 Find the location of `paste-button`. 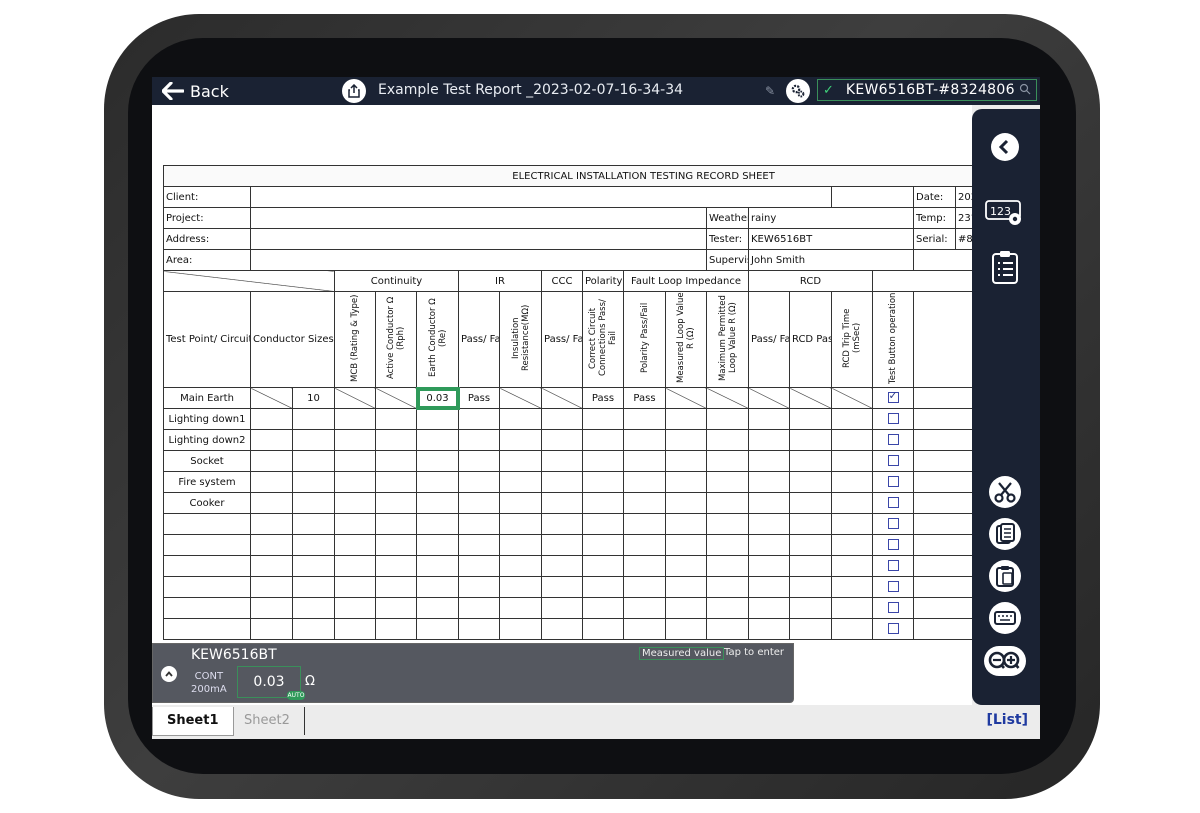

paste-button is located at coordinates (1005, 576).